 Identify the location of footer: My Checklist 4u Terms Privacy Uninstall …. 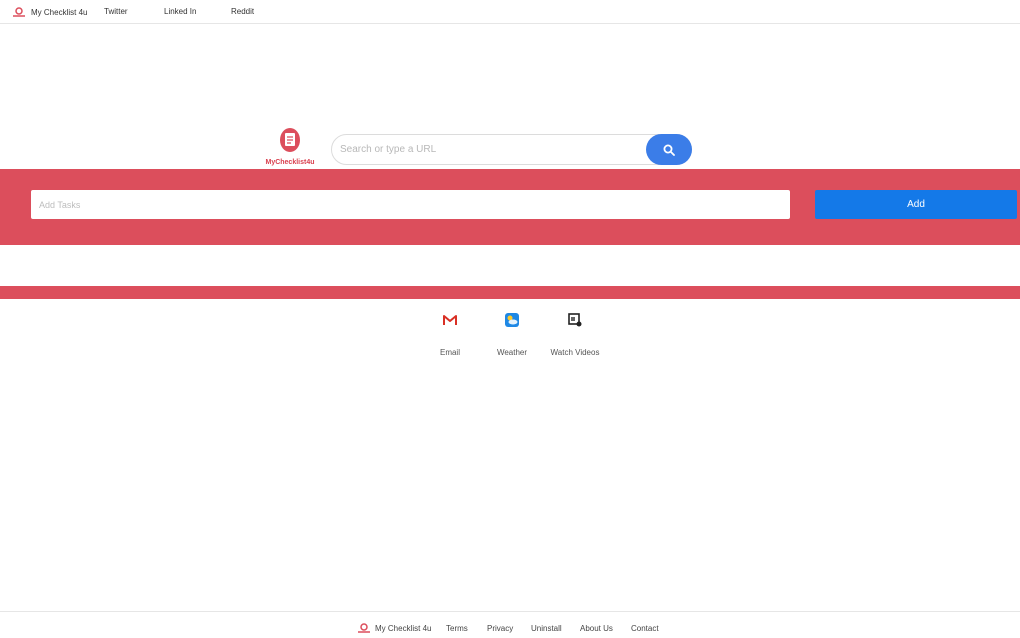
(510, 624).